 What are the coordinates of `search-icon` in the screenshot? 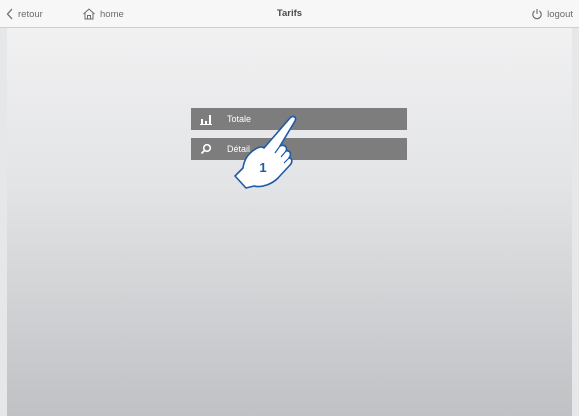 It's located at (206, 149).